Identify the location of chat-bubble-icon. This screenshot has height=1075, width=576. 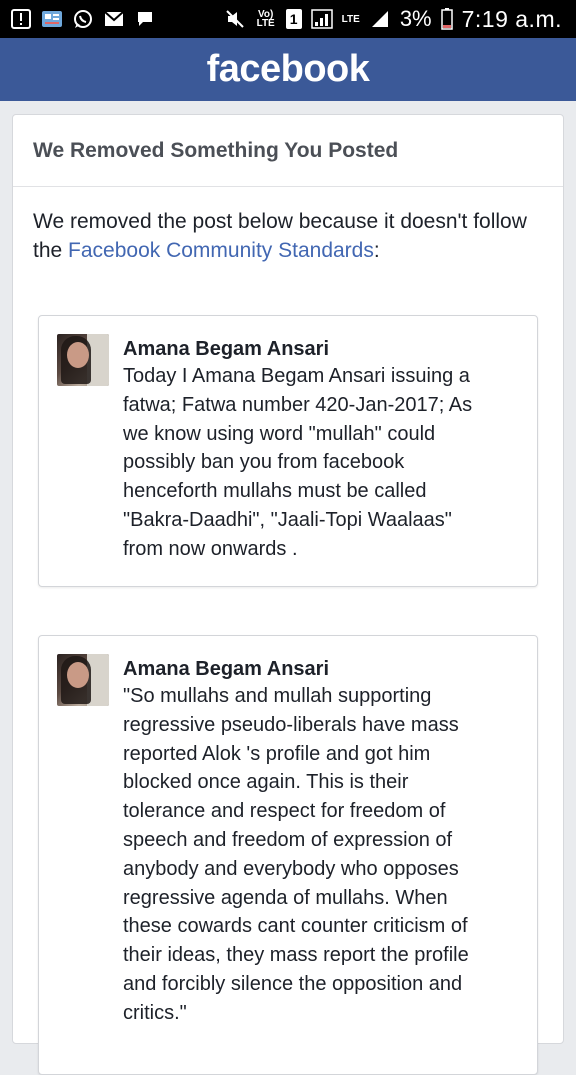
(145, 19).